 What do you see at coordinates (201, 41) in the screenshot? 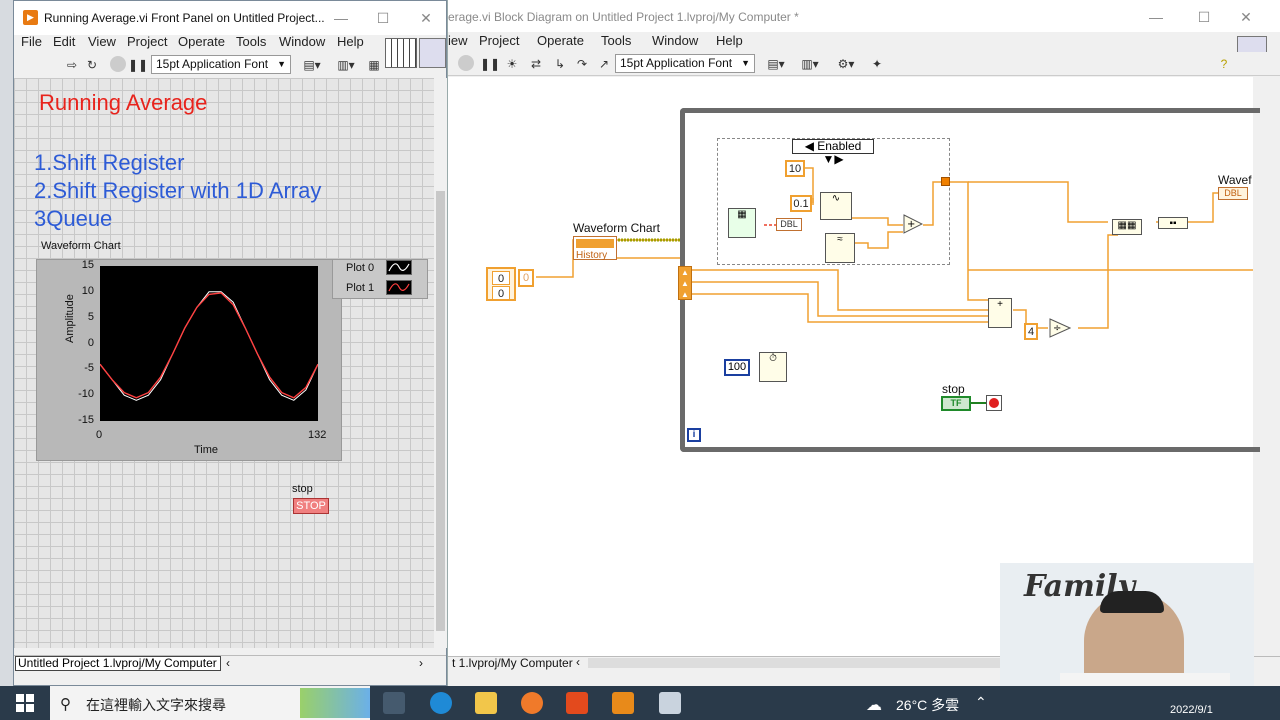
I see `fp-menu-operate: Operate` at bounding box center [201, 41].